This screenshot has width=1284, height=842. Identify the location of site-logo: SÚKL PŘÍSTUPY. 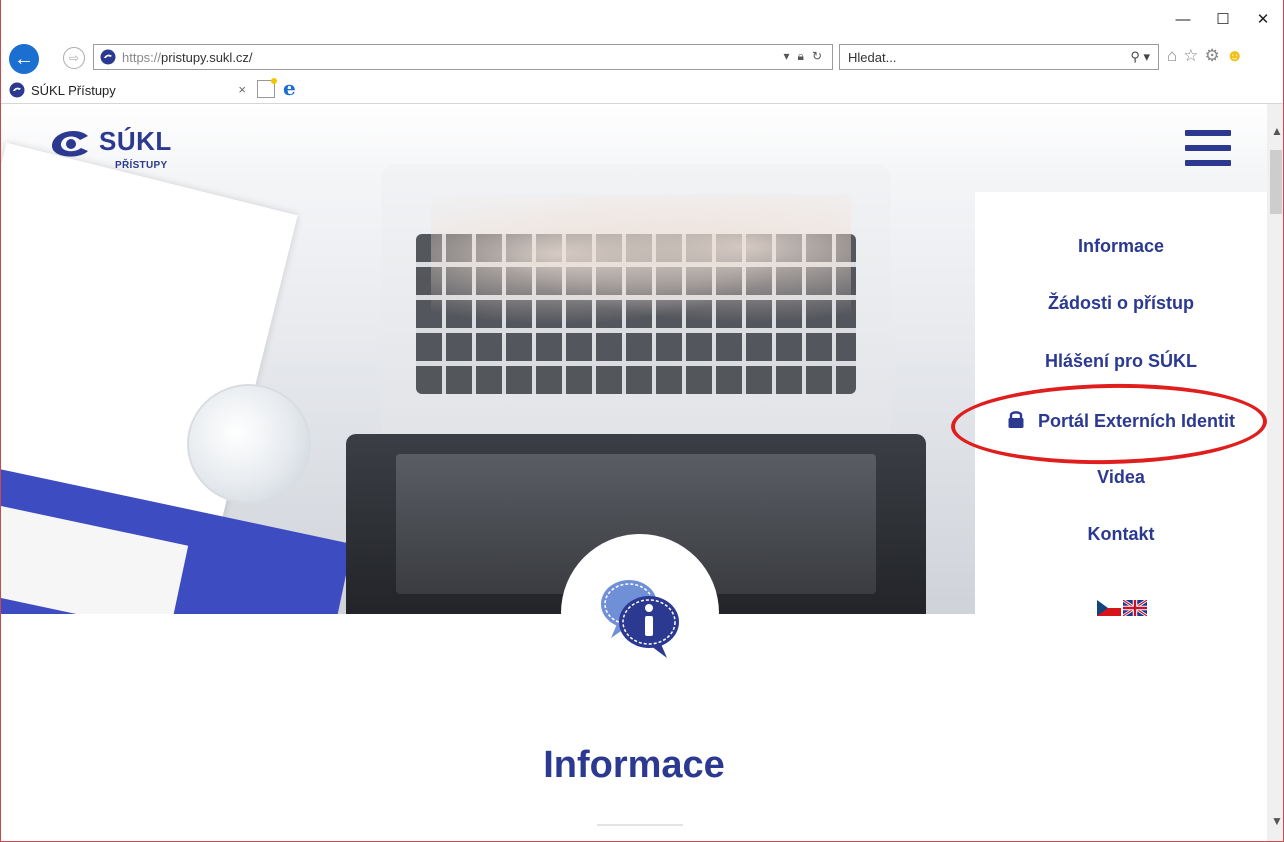
(129, 149).